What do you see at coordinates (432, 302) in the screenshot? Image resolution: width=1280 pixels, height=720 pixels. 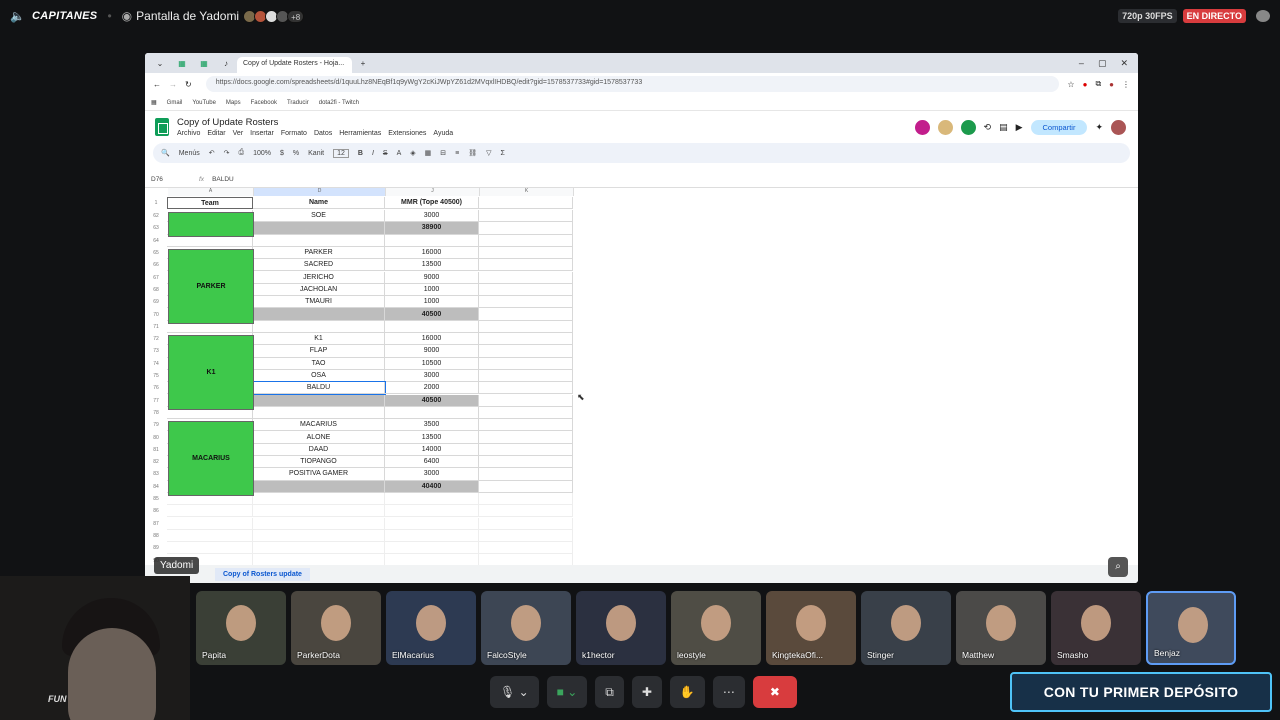 I see `mmr-cell: 1000` at bounding box center [432, 302].